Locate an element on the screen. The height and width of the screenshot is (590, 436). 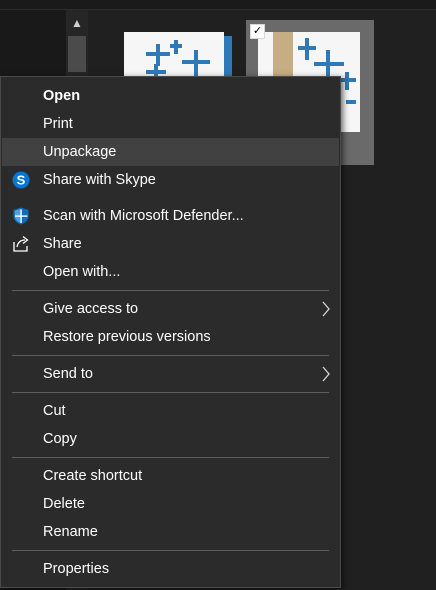
menu-item-restore-previous-versions: Restore previous versions is located at coordinates (170, 337).